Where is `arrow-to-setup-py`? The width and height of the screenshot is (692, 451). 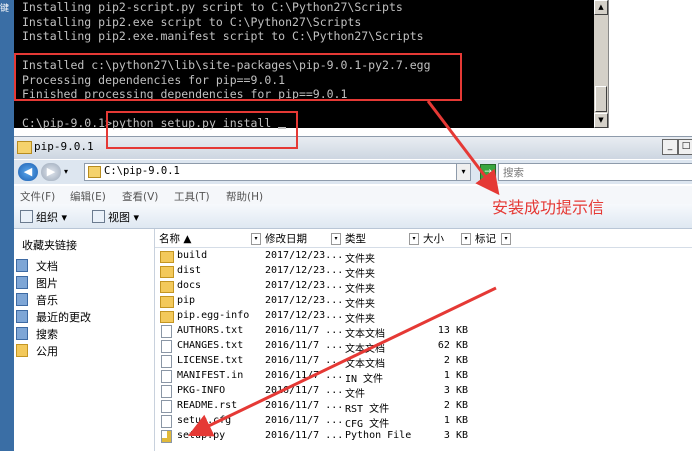
arrow-to-setup-py is located at coordinates (342, 361).